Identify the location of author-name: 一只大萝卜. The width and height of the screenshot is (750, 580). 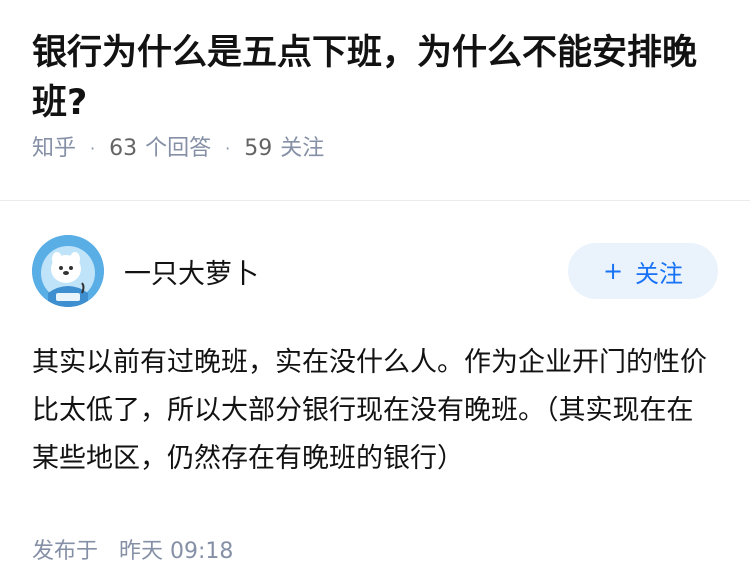
(346, 271).